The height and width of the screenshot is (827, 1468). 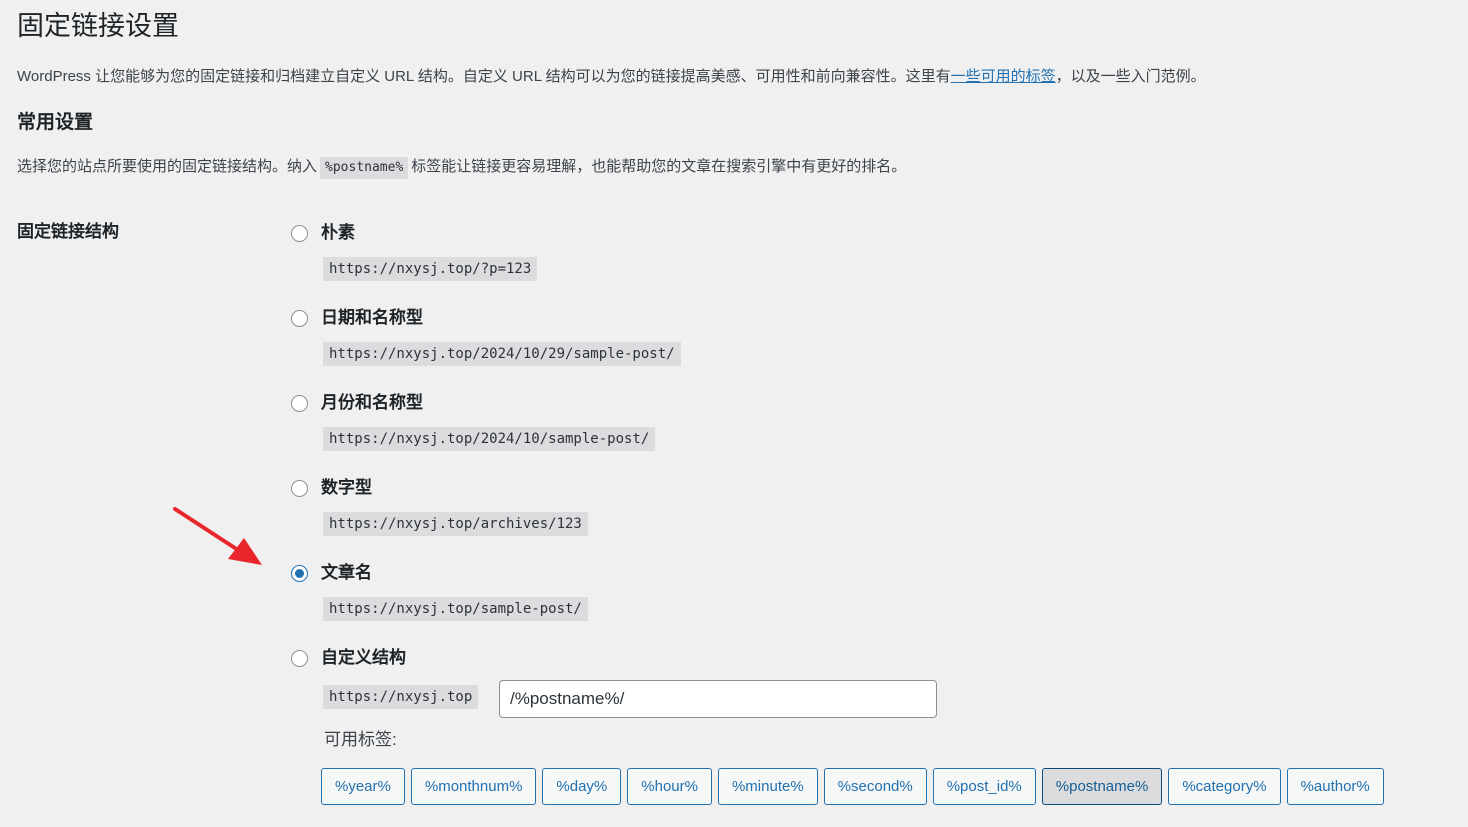 What do you see at coordinates (363, 658) in the screenshot?
I see `option-custom-label: 自定义结构` at bounding box center [363, 658].